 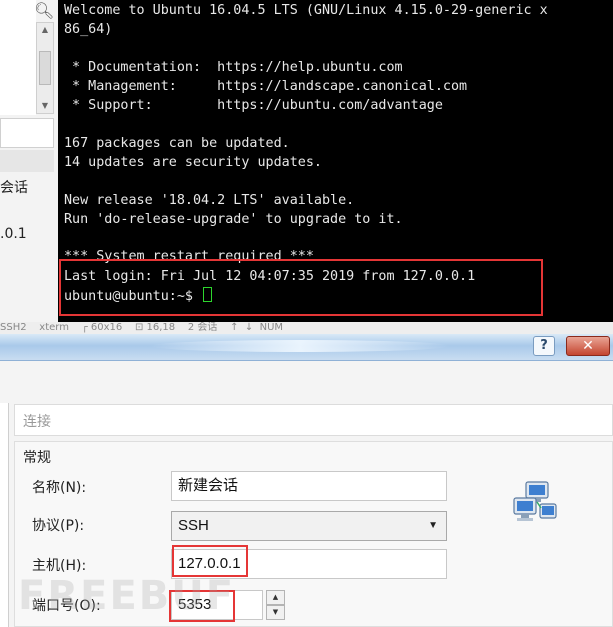 What do you see at coordinates (127, 596) in the screenshot?
I see `watermark-logo: FREEBUF` at bounding box center [127, 596].